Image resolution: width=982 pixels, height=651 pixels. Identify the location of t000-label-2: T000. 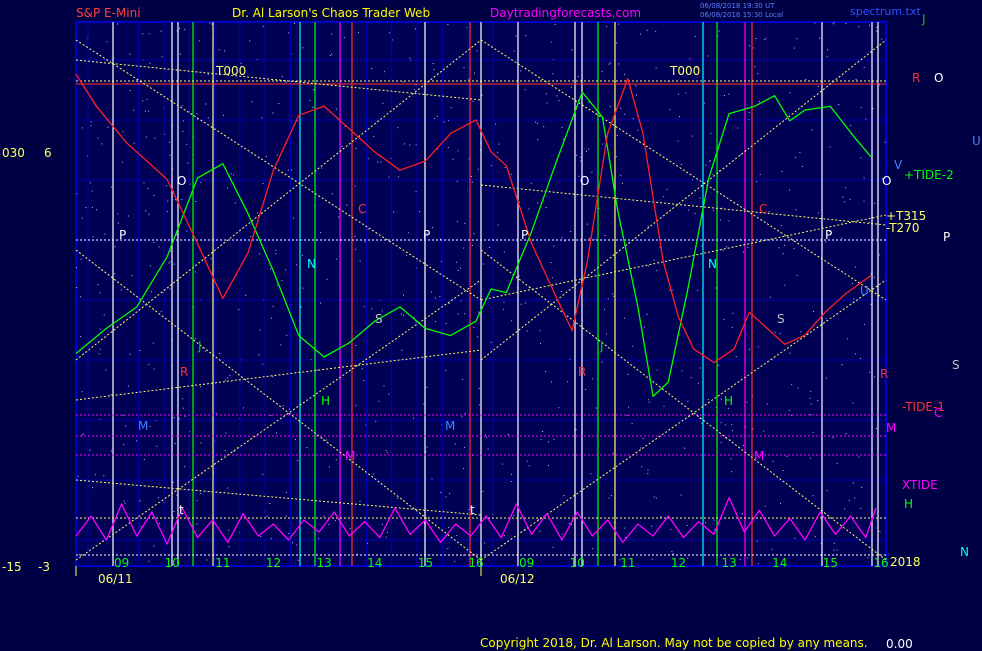
(685, 71).